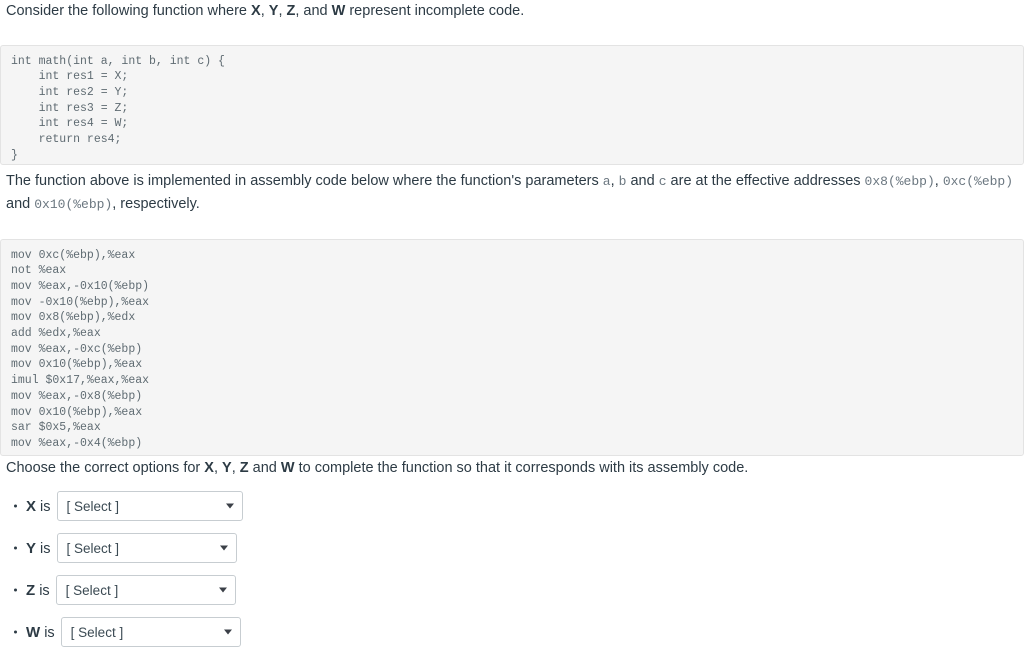  I want to click on answer-label-x: X is, so click(38, 506).